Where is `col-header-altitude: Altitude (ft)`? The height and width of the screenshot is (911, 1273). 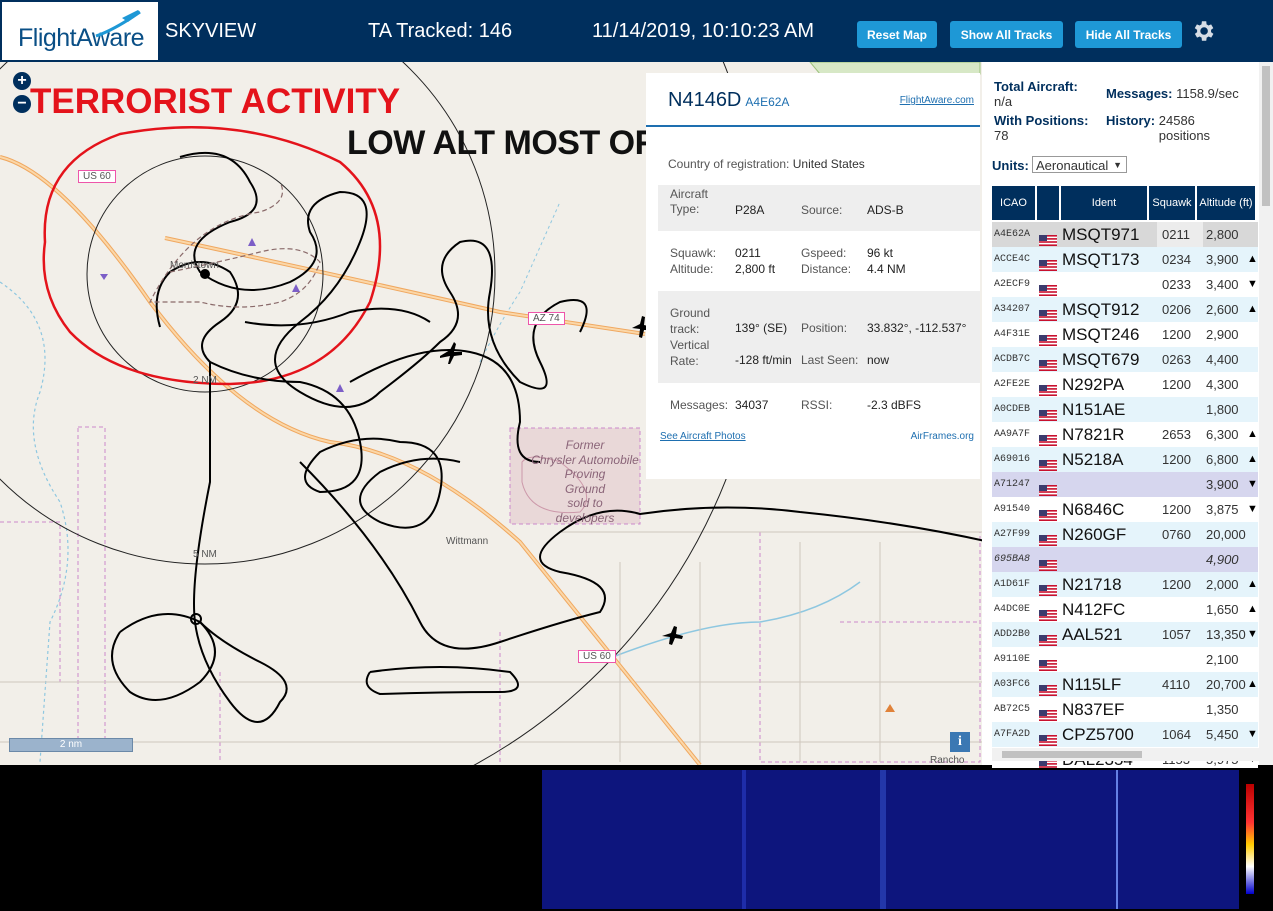 col-header-altitude: Altitude (ft) is located at coordinates (1226, 203).